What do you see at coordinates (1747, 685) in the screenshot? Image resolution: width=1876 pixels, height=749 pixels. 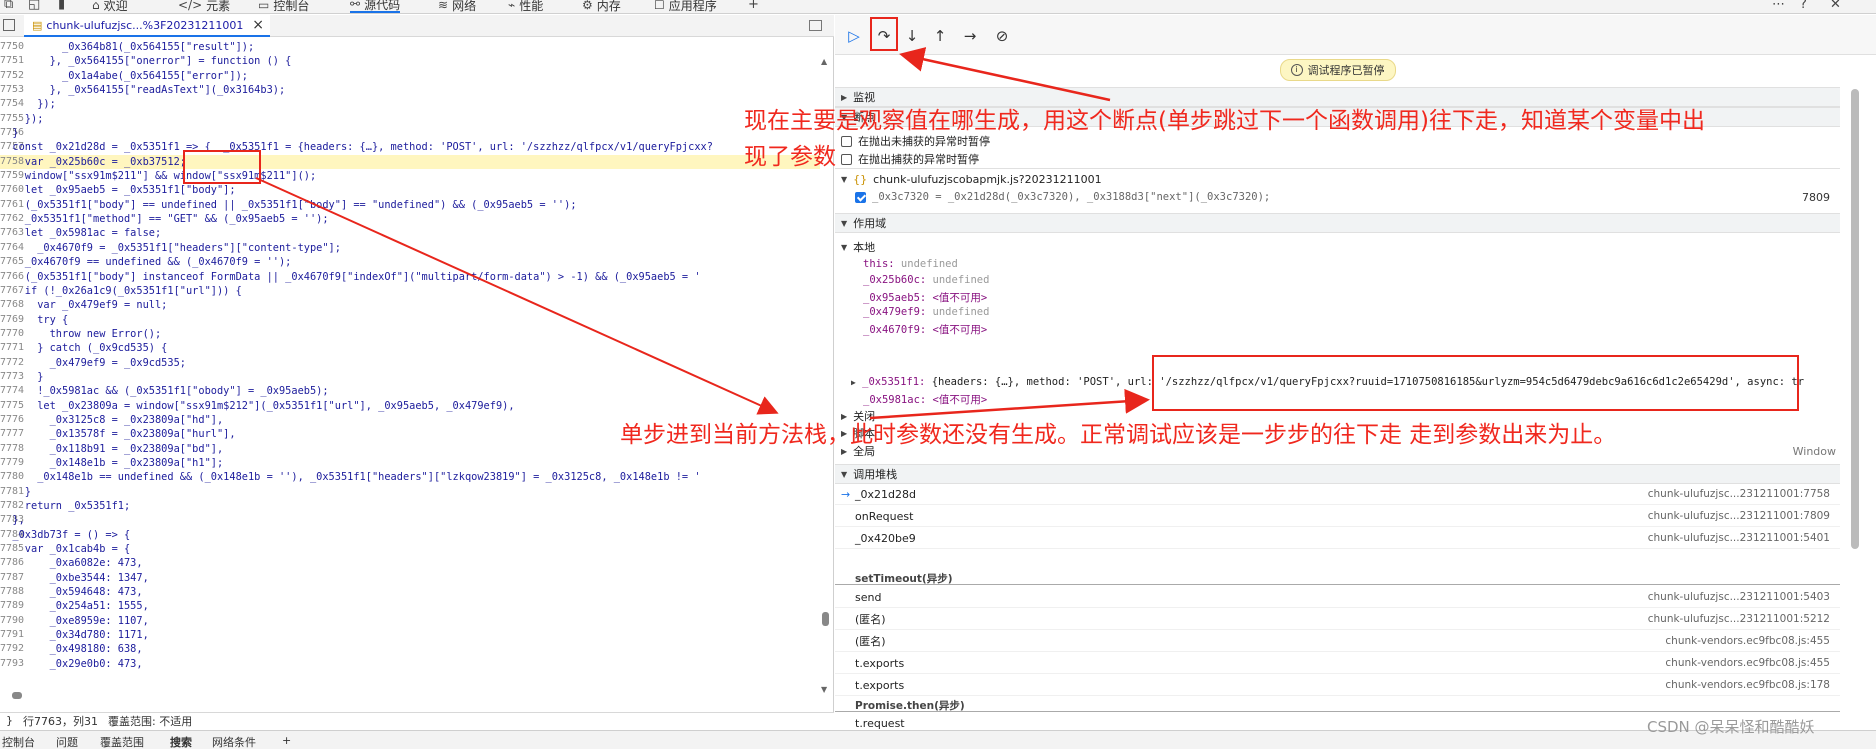 I see `frame-location: chunk-vendors.ec9fbc08.js:178` at bounding box center [1747, 685].